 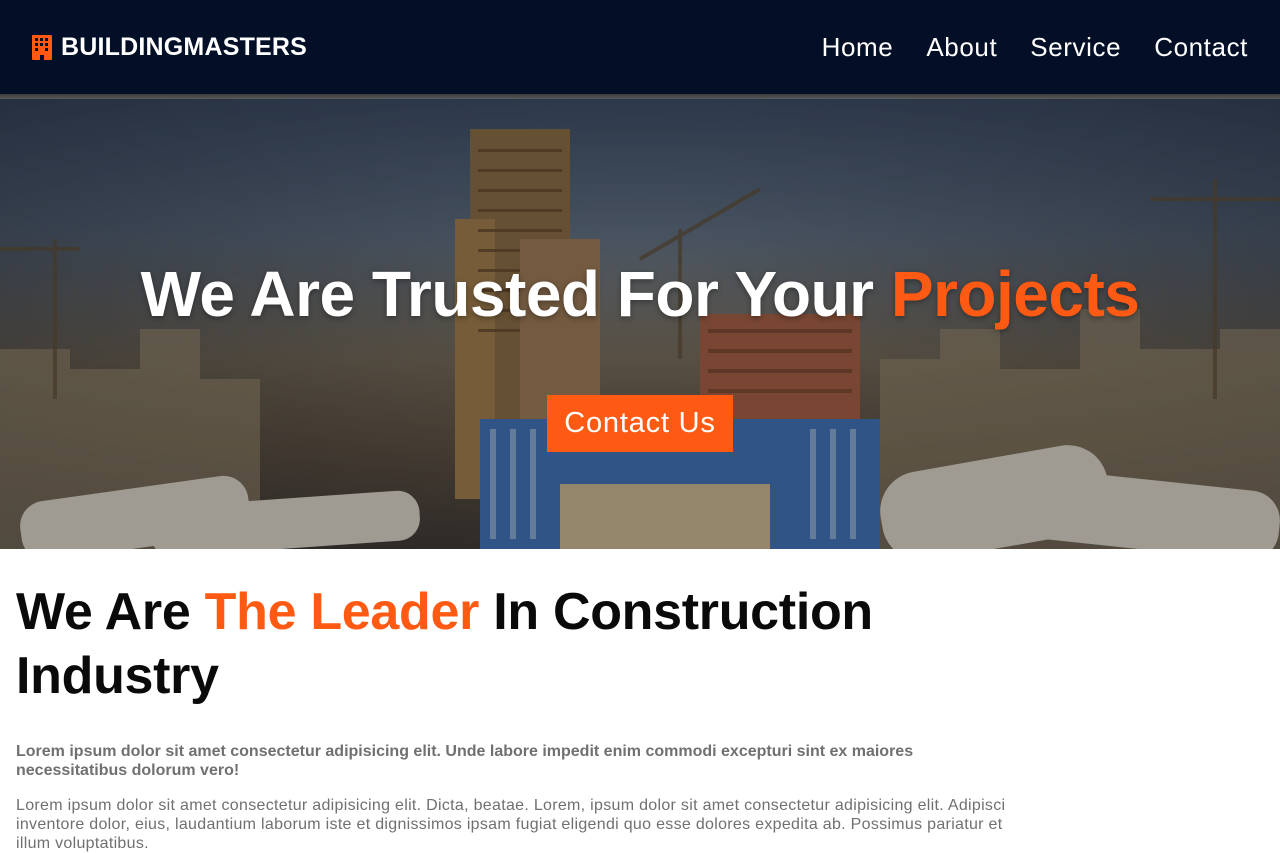 What do you see at coordinates (515, 294) in the screenshot?
I see `hero-heading-main: We Are Trusted For Your` at bounding box center [515, 294].